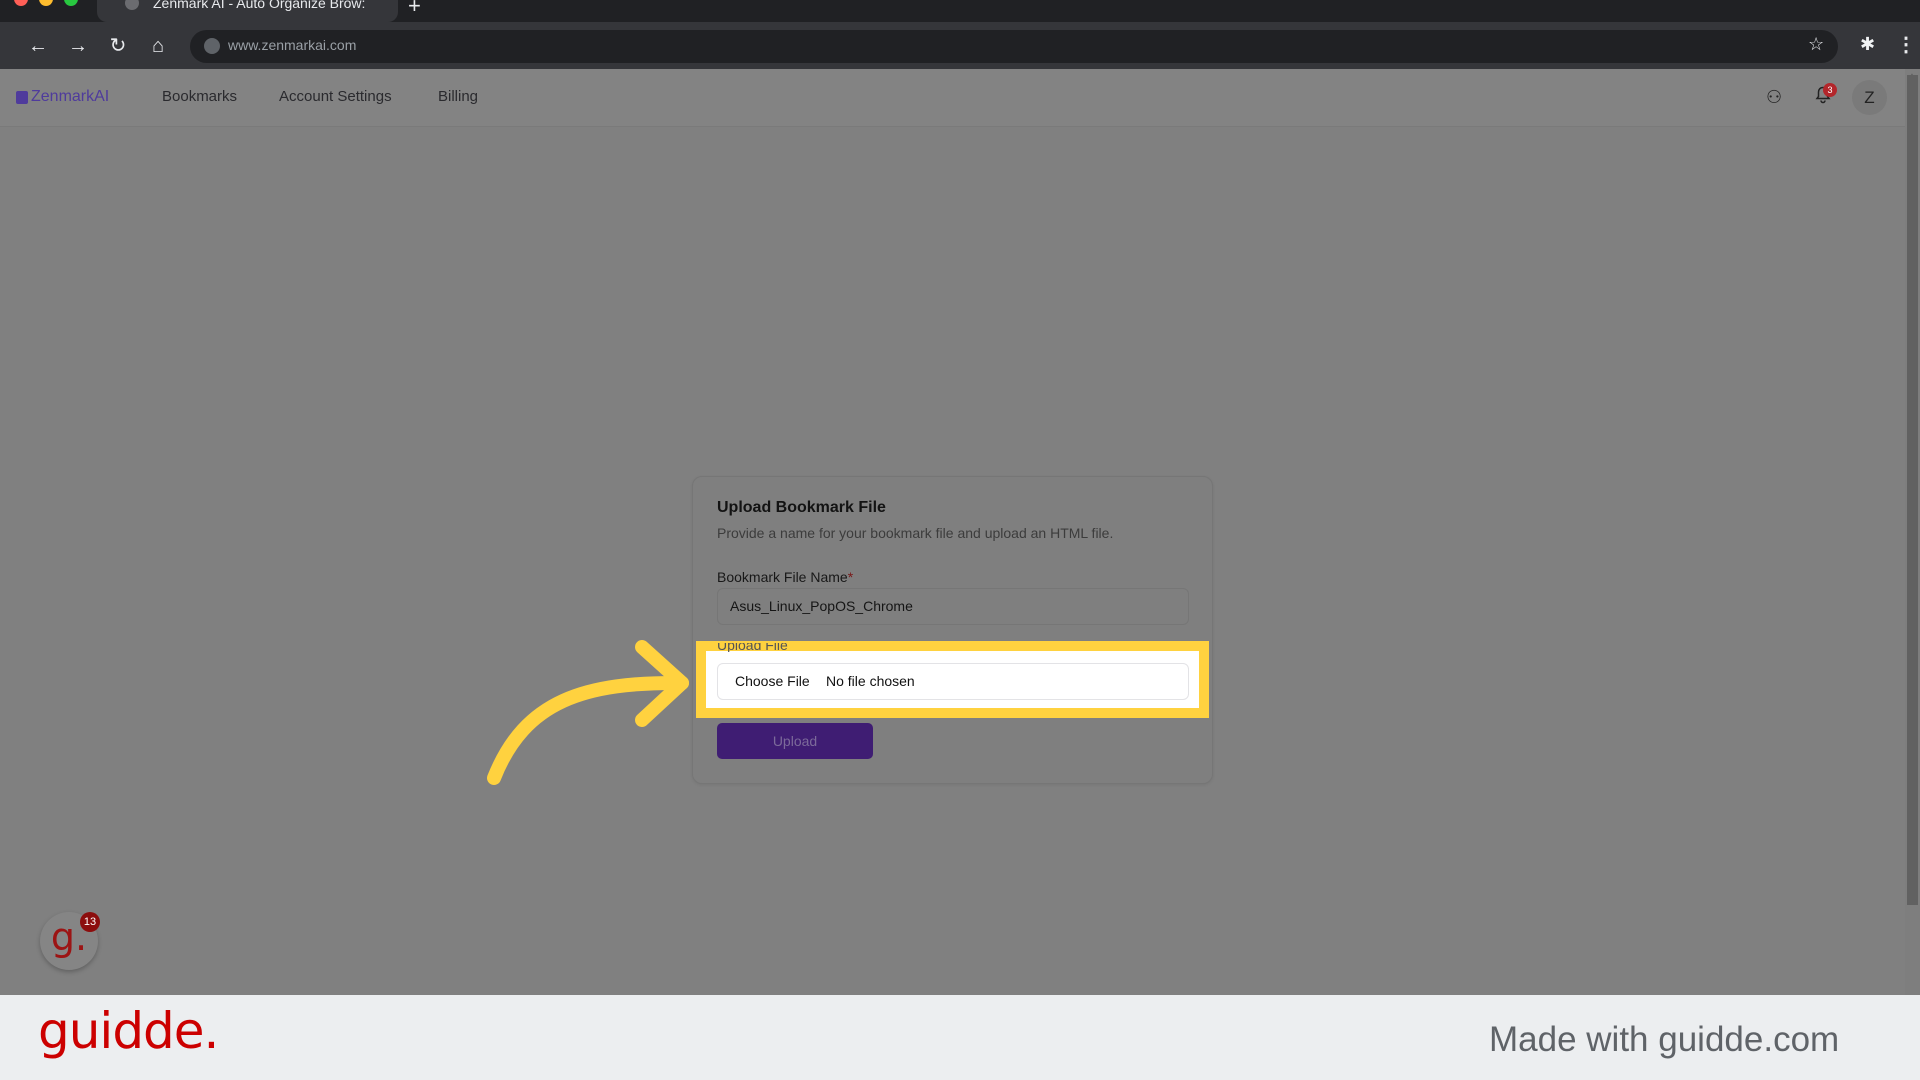 Image resolution: width=1920 pixels, height=1080 pixels. I want to click on nav-account-settings: Account Settings, so click(335, 96).